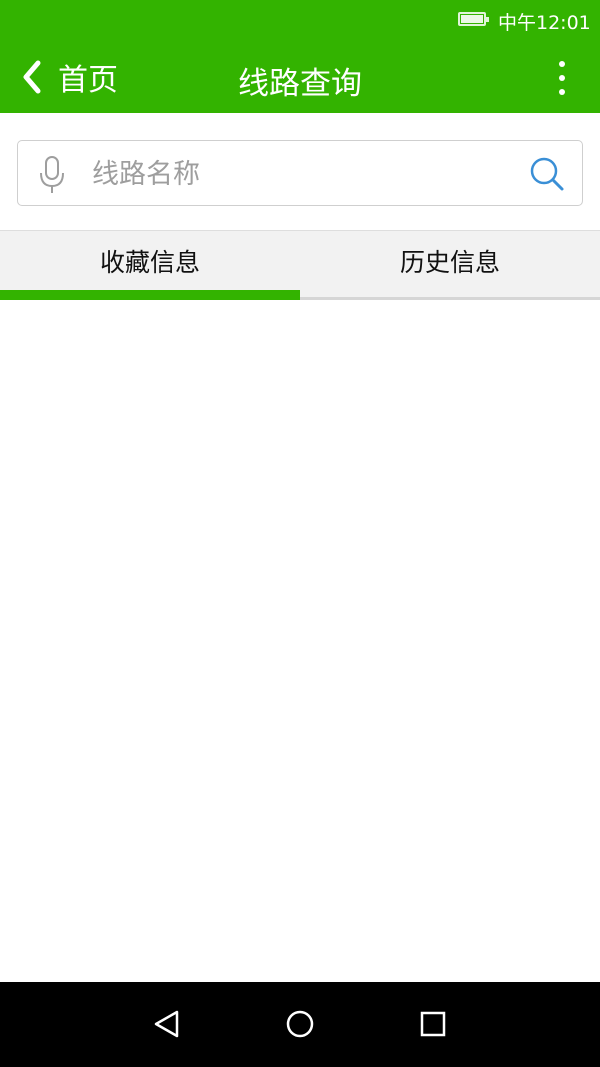  Describe the element at coordinates (449, 262) in the screenshot. I see `tab-label: 历史信息` at that location.